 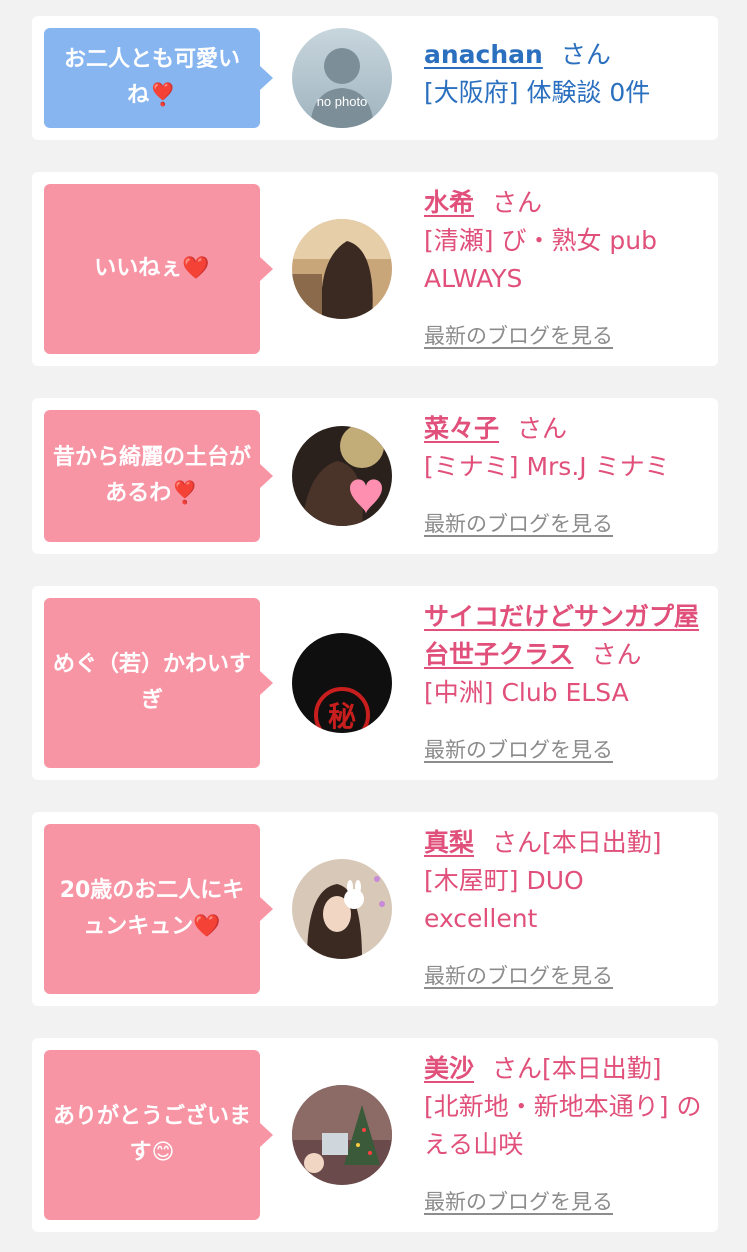 What do you see at coordinates (537, 92) in the screenshot?
I see `shop-info: [大阪府] 体験談 0件` at bounding box center [537, 92].